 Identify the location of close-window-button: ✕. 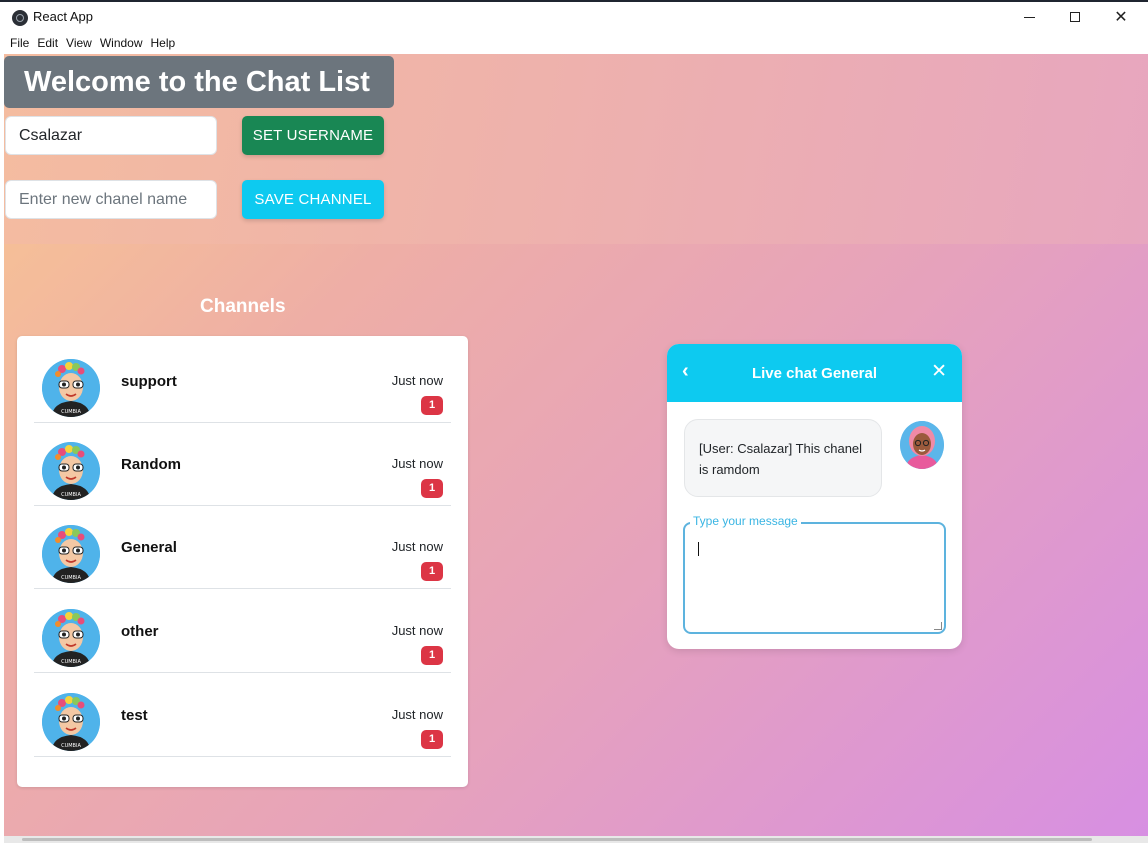
(1121, 17).